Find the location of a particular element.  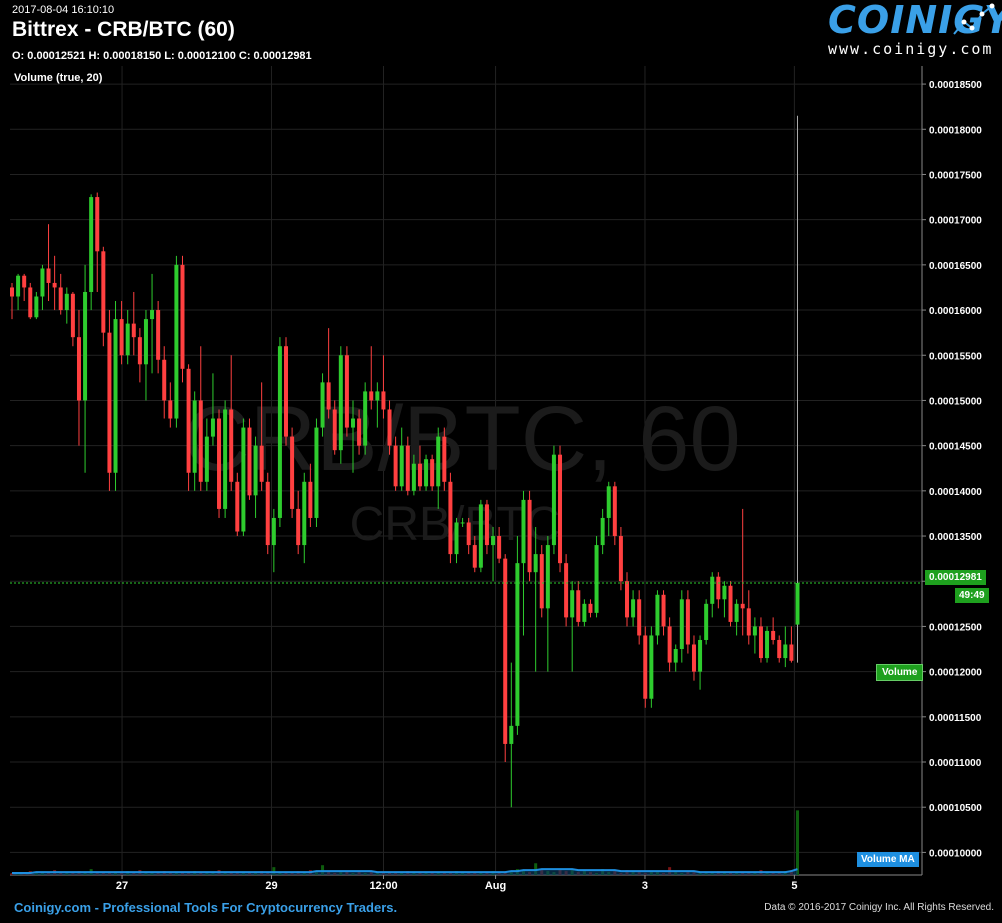

y-tick-label: 0.00012500 is located at coordinates (955, 627).